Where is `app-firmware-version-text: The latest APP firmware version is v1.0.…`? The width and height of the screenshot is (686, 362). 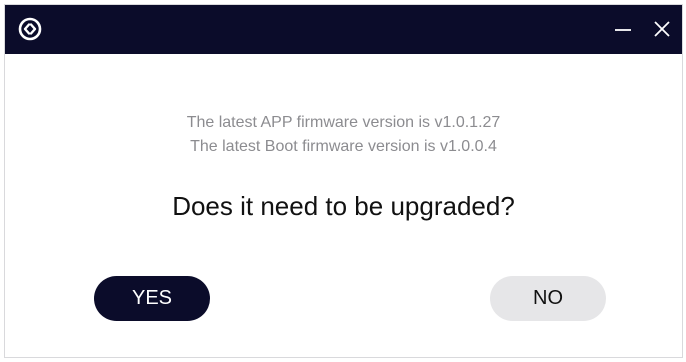 app-firmware-version-text: The latest APP firmware version is v1.0.… is located at coordinates (343, 122).